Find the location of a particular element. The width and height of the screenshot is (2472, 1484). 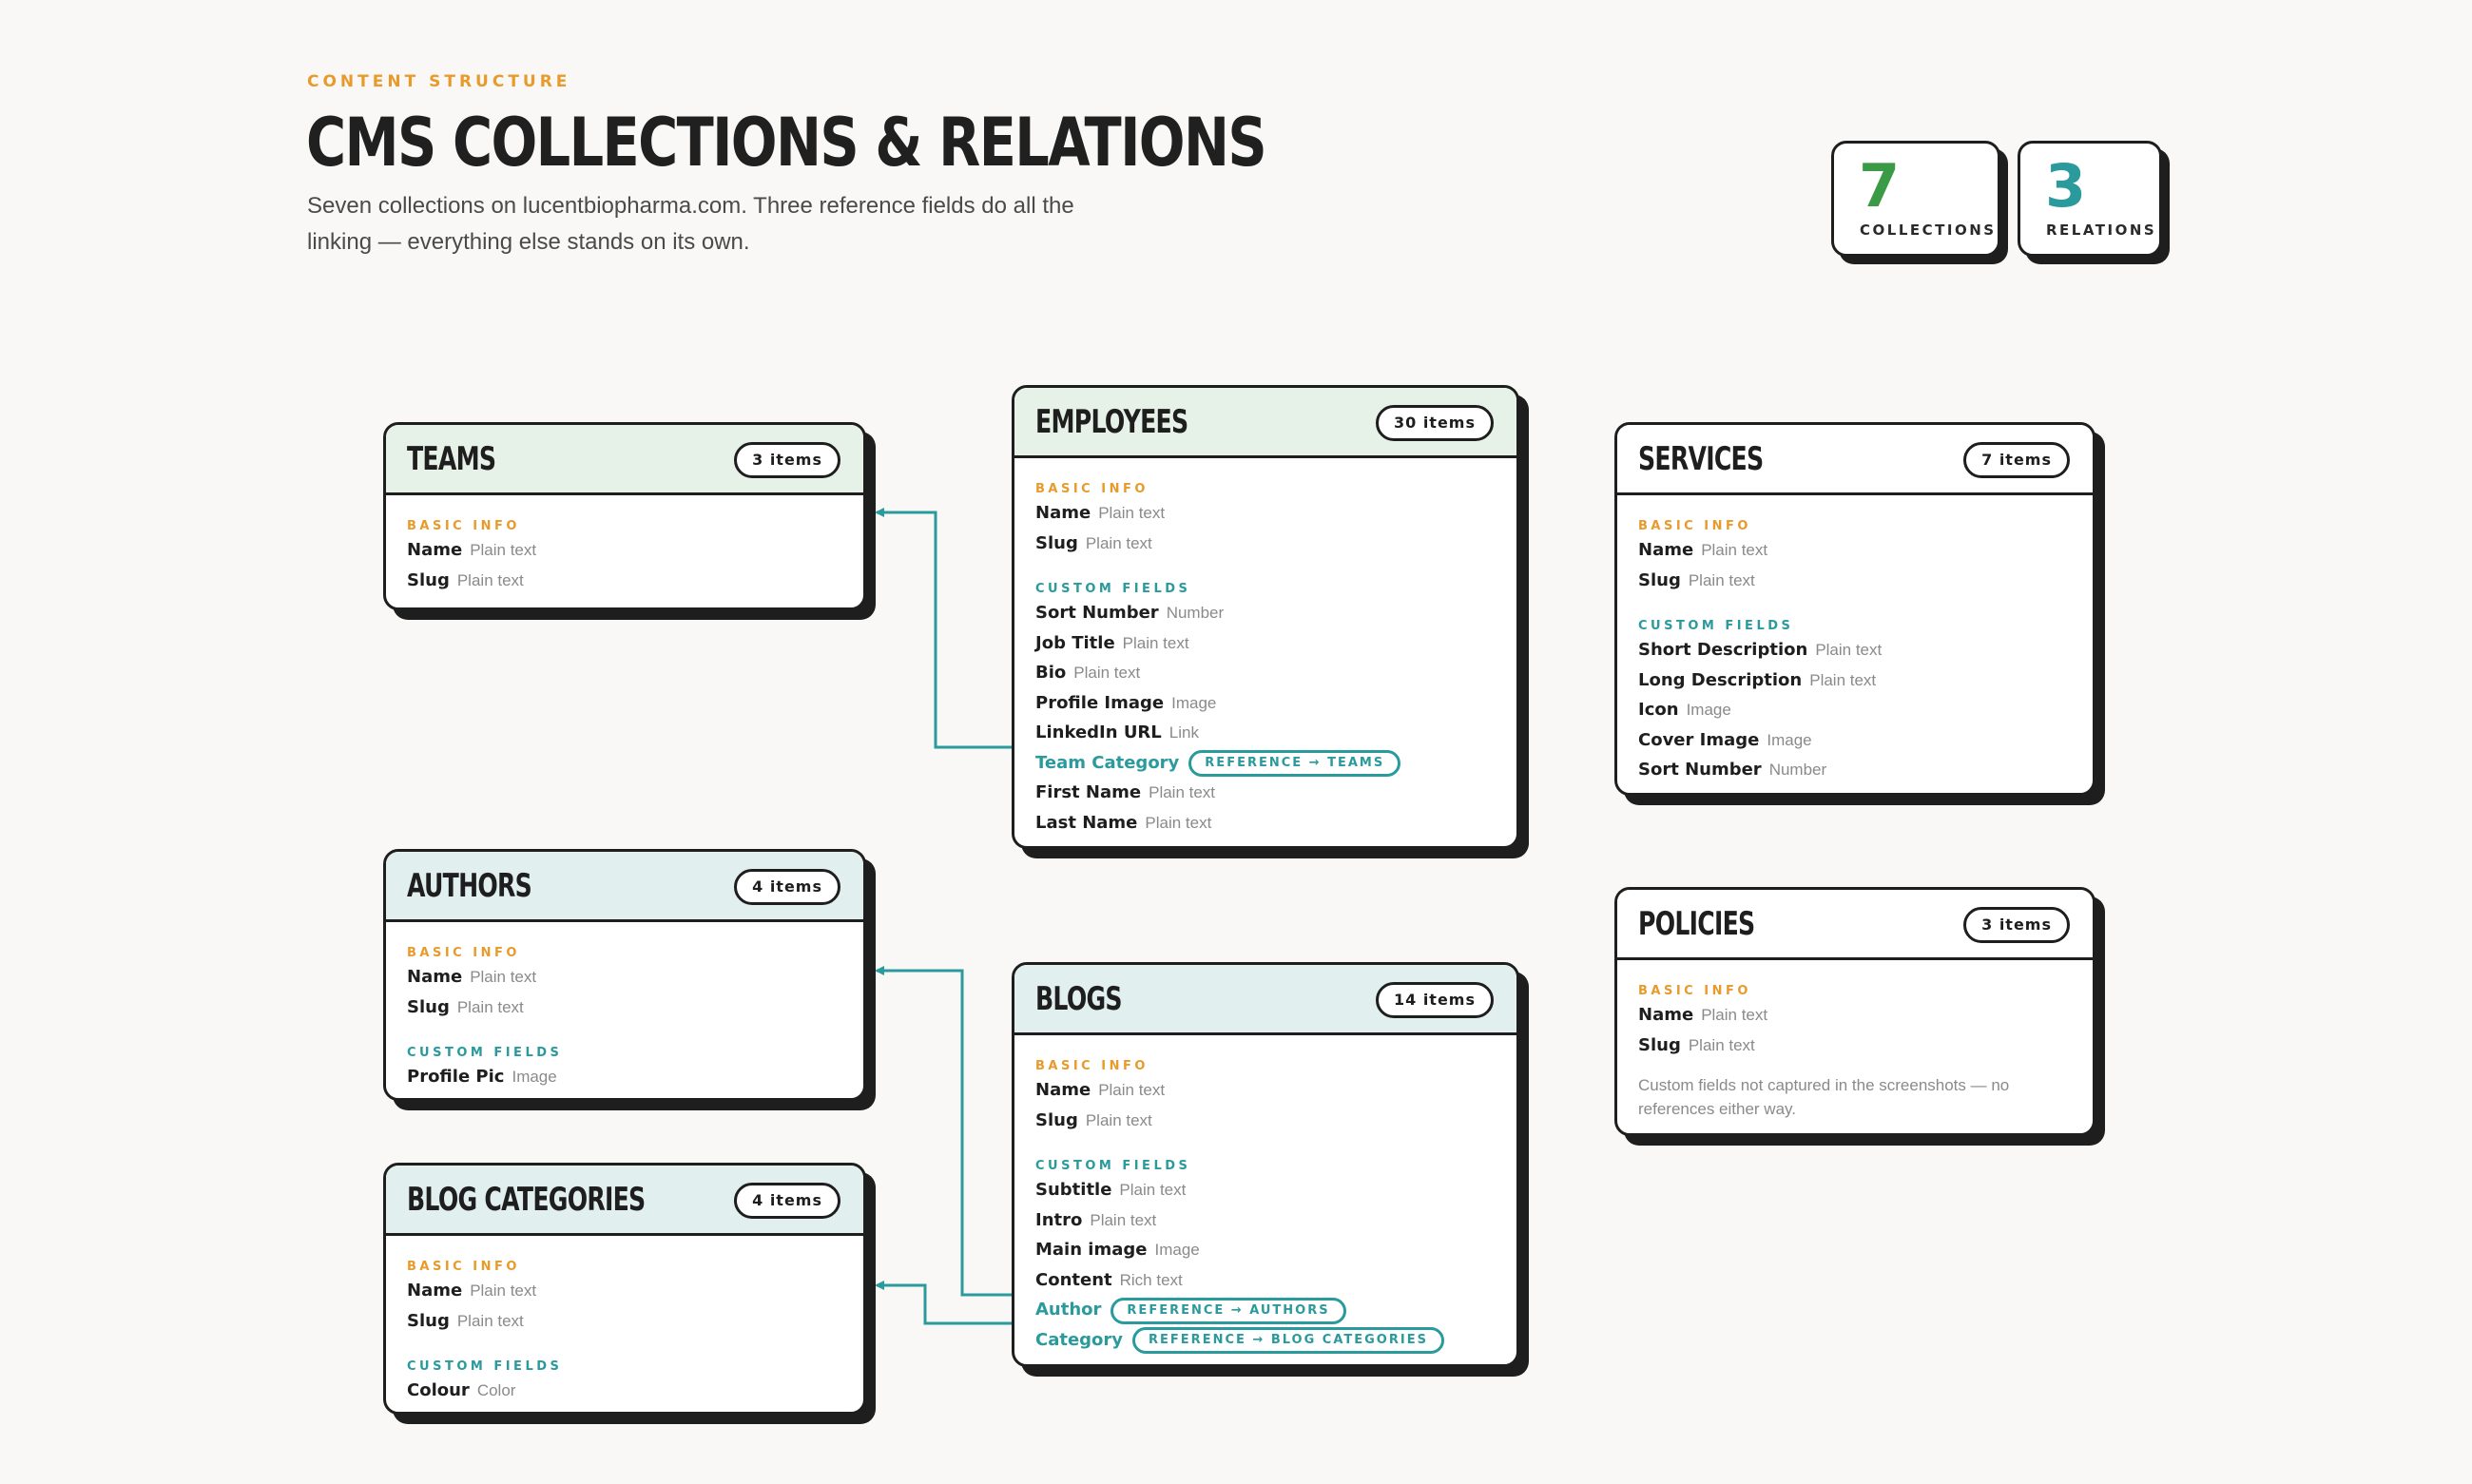

item-count-badge: 4 items is located at coordinates (787, 887).